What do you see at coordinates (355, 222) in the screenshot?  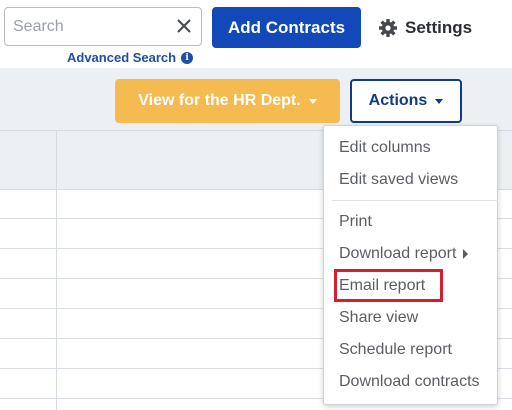 I see `menu-item-print: Print` at bounding box center [355, 222].